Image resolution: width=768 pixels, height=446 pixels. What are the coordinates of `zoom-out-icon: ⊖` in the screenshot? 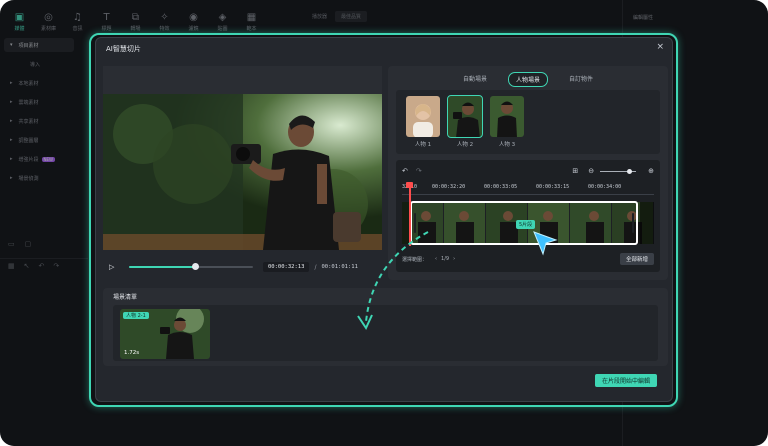 It's located at (591, 171).